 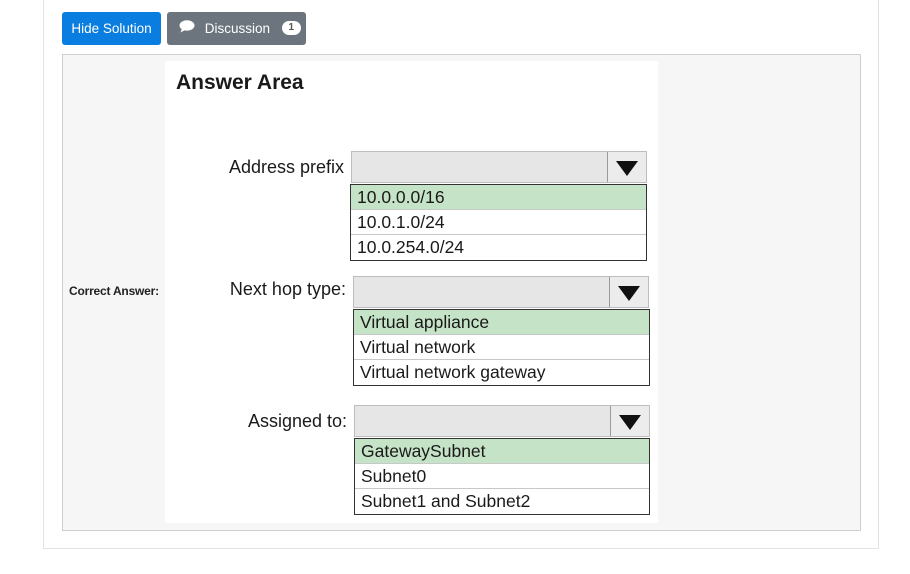 What do you see at coordinates (501, 292) in the screenshot?
I see `next-hop-type-dropdown` at bounding box center [501, 292].